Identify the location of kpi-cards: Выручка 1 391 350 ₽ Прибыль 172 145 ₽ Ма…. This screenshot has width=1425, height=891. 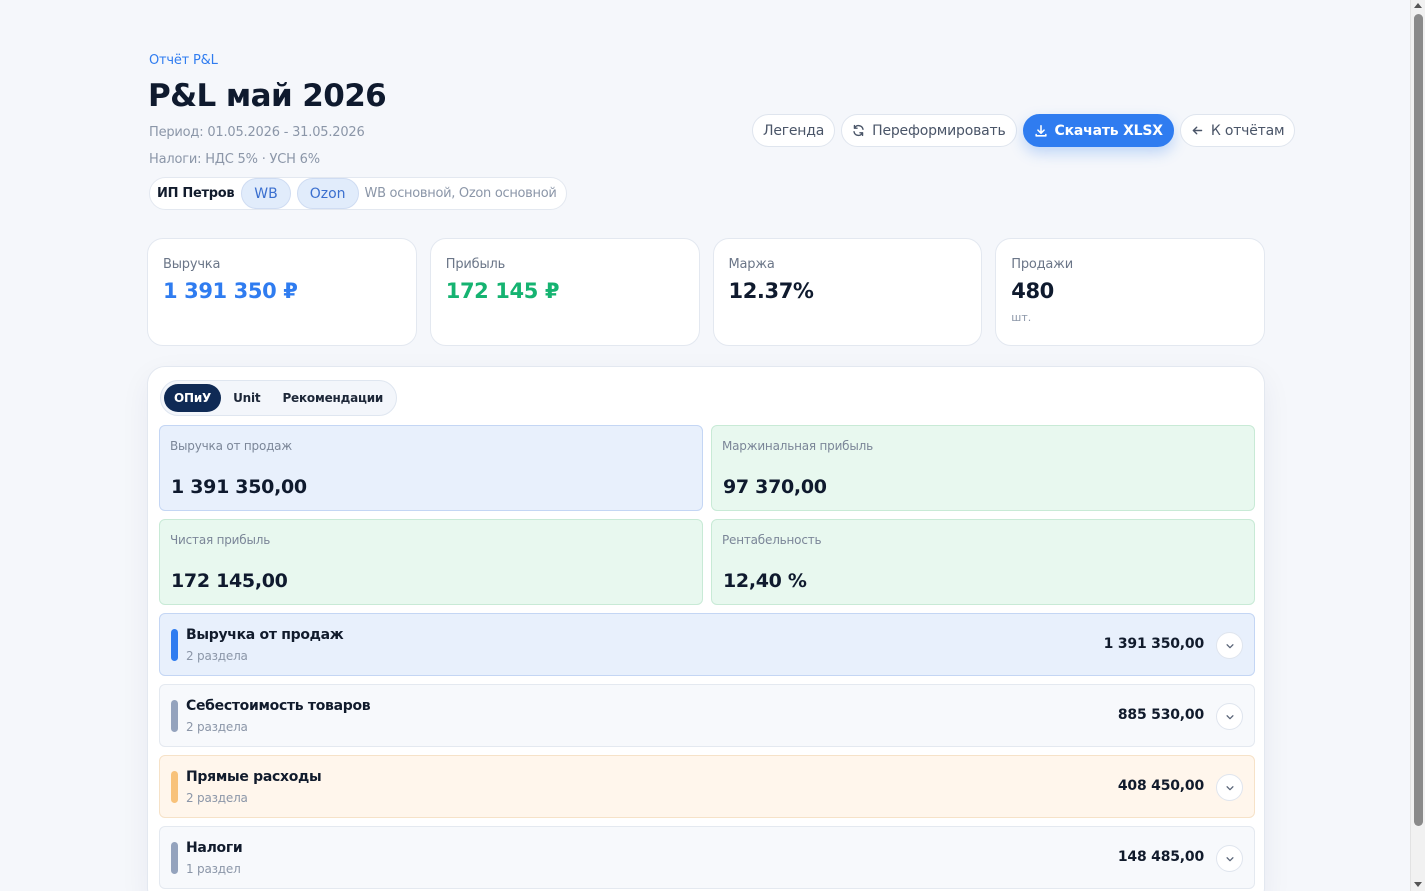
(706, 292).